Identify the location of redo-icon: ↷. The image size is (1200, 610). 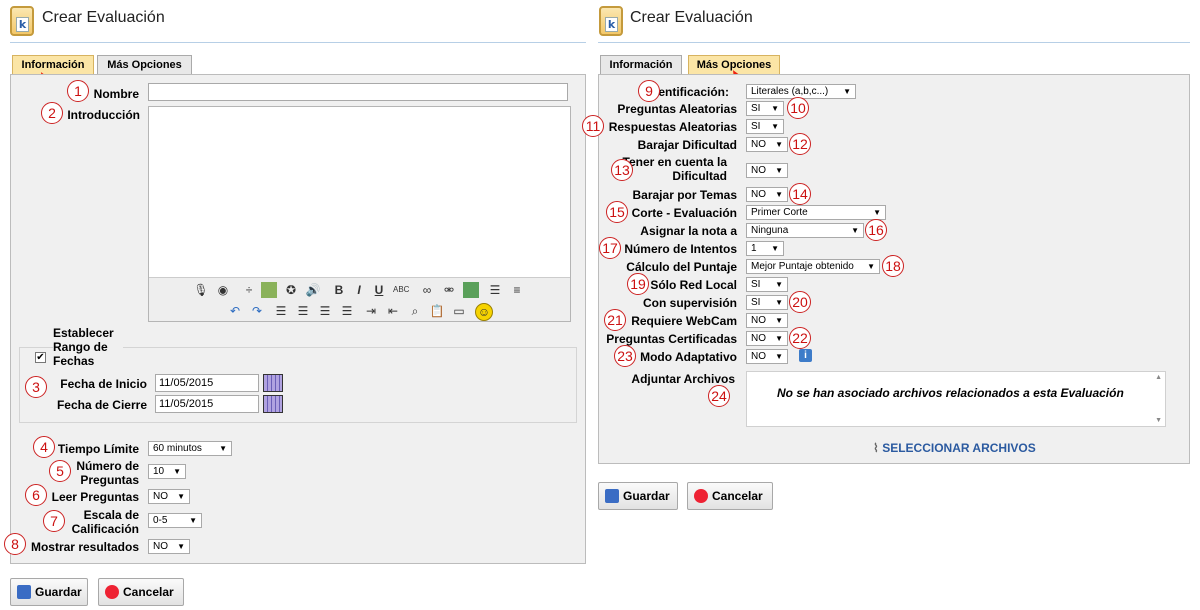
(257, 311).